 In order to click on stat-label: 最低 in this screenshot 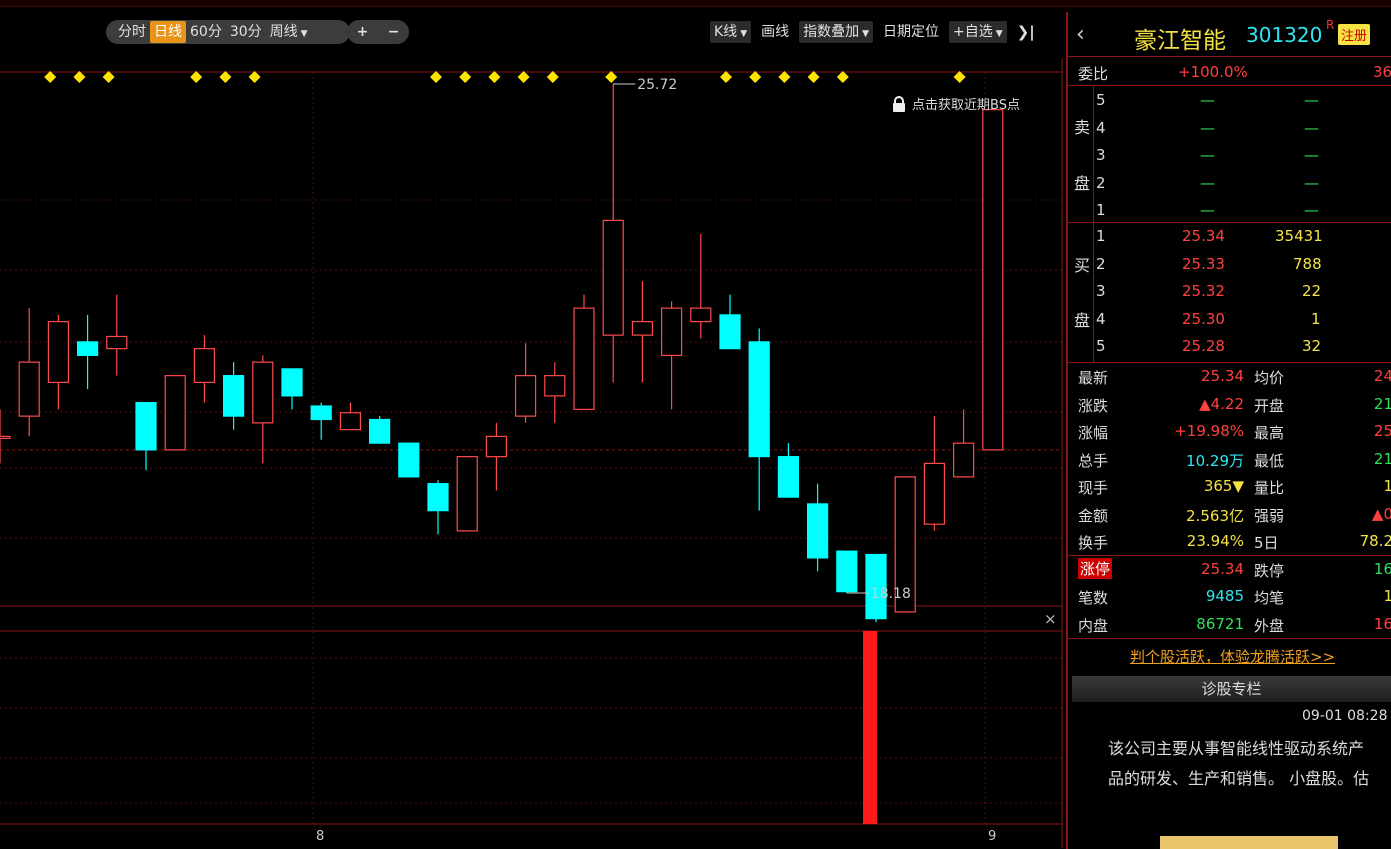, I will do `click(1269, 460)`.